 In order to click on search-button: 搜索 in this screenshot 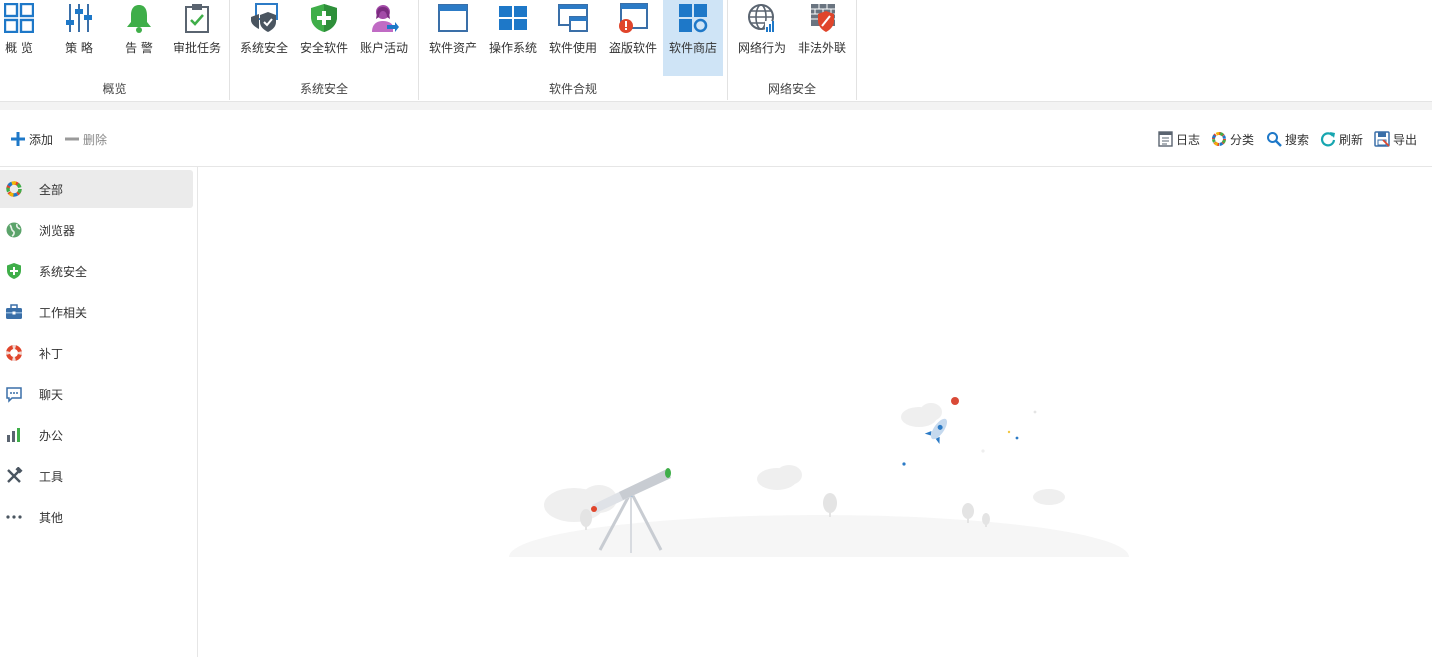, I will do `click(1287, 139)`.